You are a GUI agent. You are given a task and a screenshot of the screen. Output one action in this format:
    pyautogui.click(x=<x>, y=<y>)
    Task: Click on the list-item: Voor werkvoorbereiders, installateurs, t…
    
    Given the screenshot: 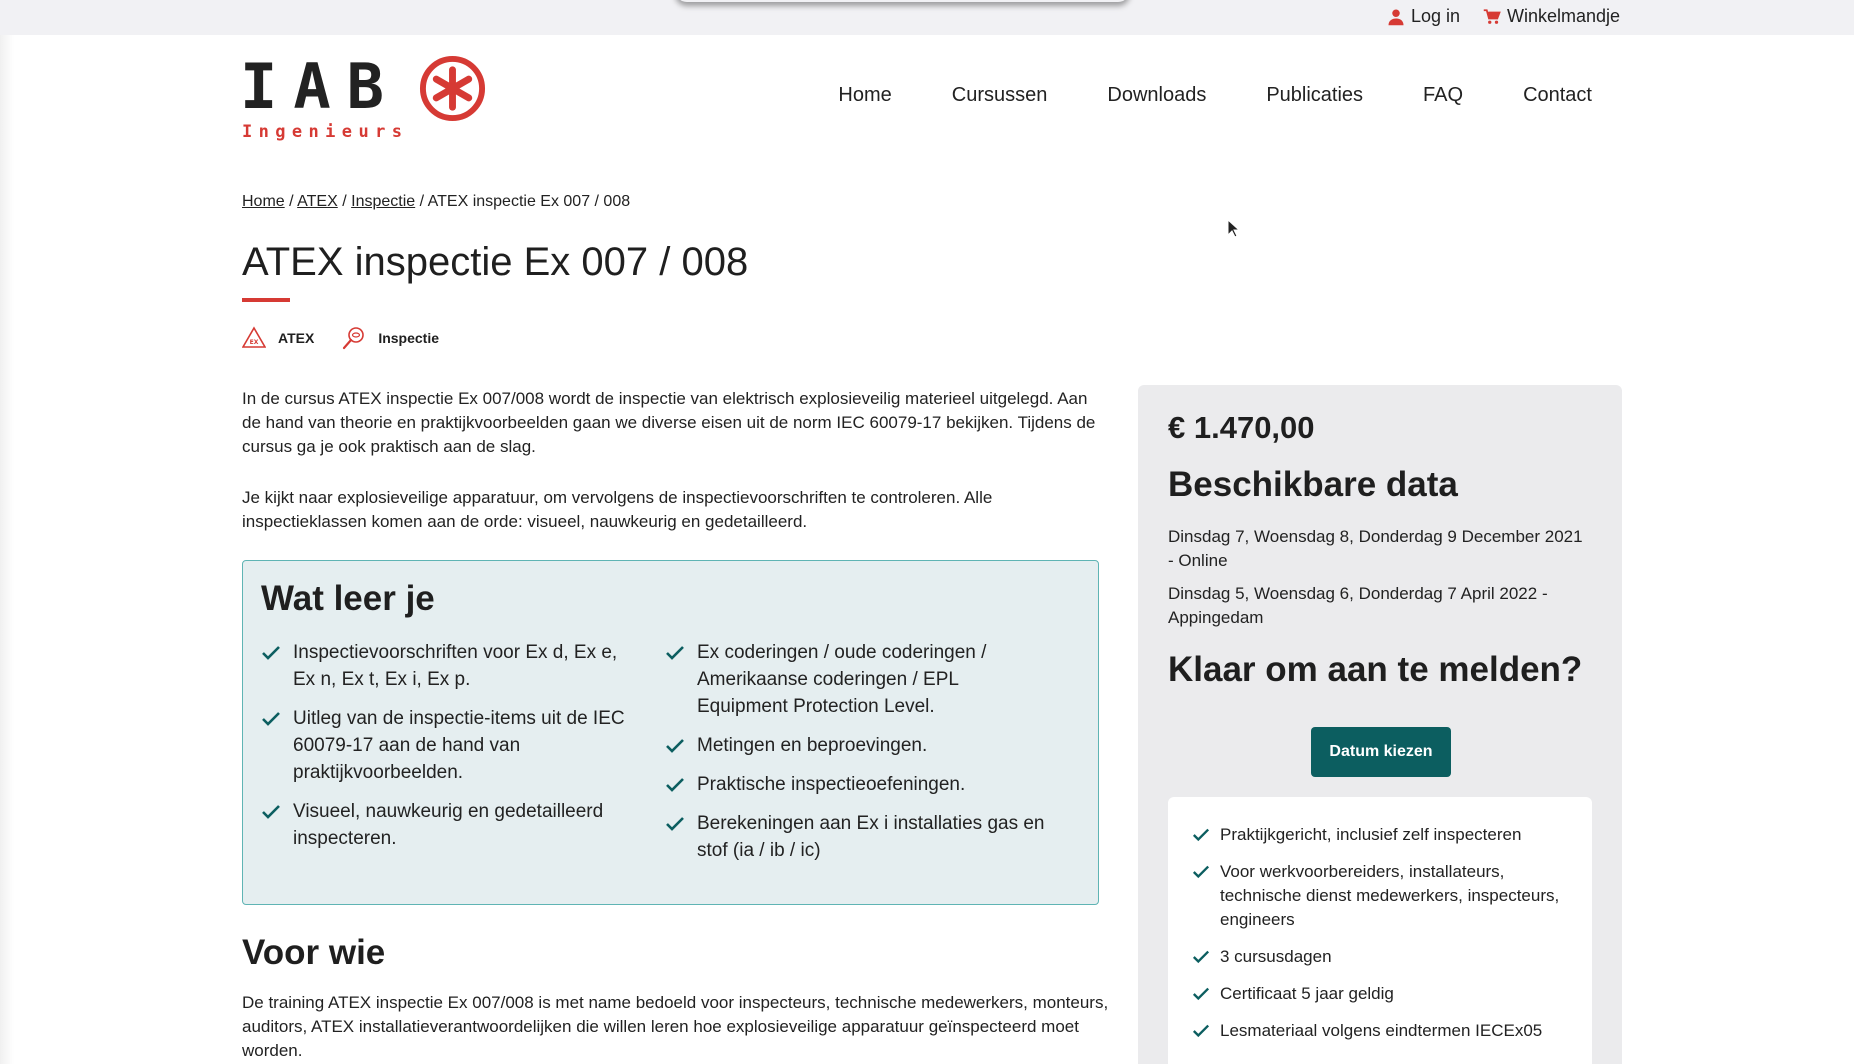 What is the action you would take?
    pyautogui.click(x=1380, y=896)
    